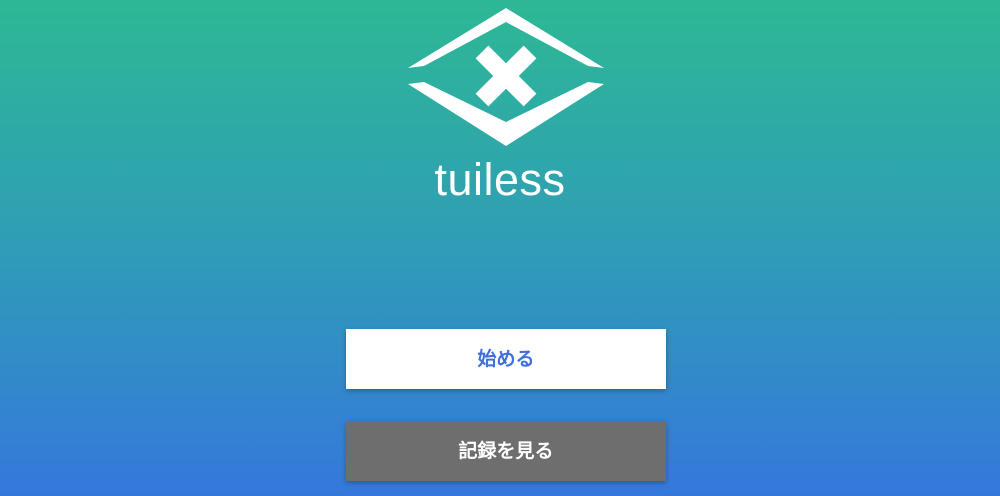 This screenshot has height=496, width=1000. I want to click on app-title: tuiless, so click(500, 179).